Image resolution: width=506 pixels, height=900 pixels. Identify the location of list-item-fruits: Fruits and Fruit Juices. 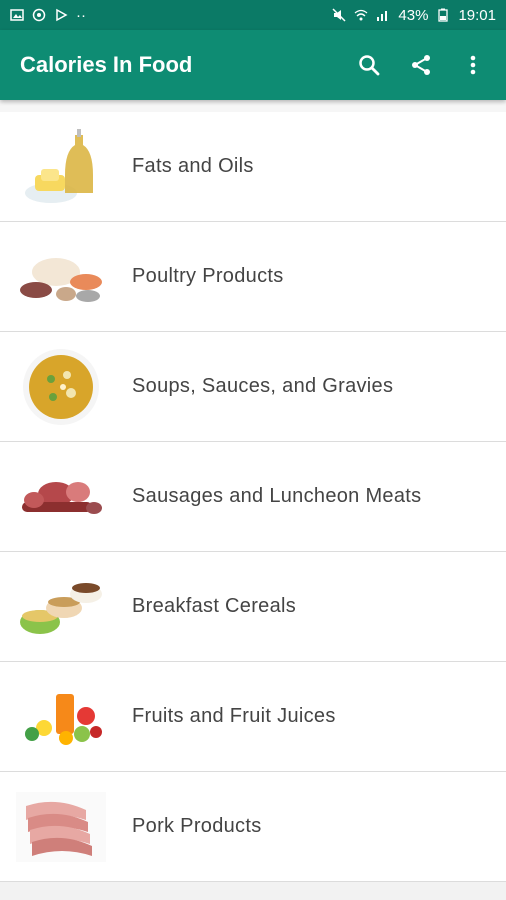
(253, 717).